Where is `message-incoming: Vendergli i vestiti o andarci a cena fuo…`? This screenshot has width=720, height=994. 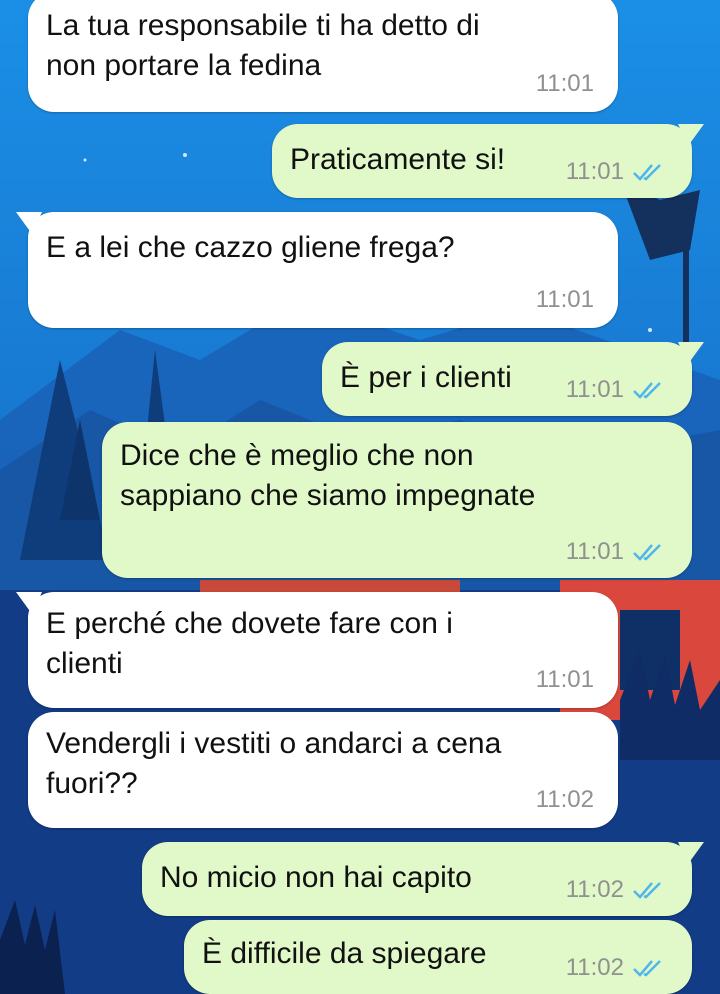 message-incoming: Vendergli i vestiti o andarci a cena fuo… is located at coordinates (323, 770).